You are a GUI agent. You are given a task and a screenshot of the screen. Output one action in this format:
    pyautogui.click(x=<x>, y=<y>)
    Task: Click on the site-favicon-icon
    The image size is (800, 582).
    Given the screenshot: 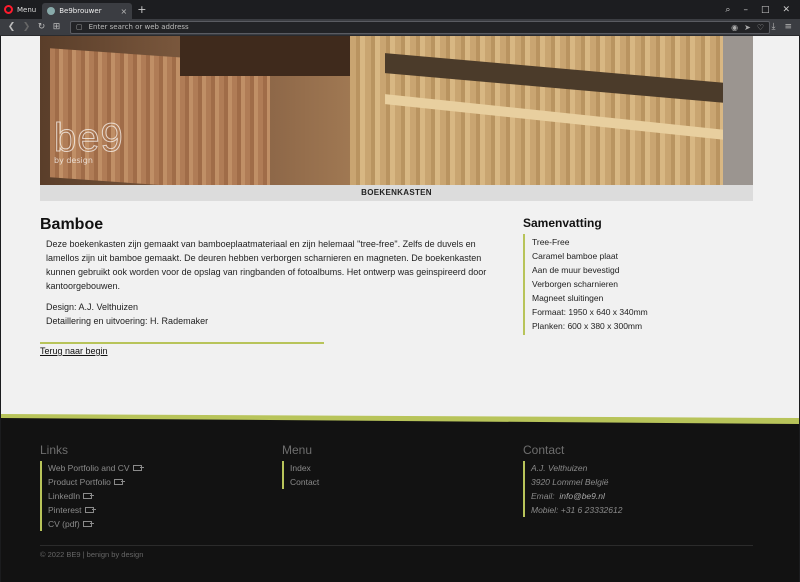 What is the action you would take?
    pyautogui.click(x=51, y=11)
    